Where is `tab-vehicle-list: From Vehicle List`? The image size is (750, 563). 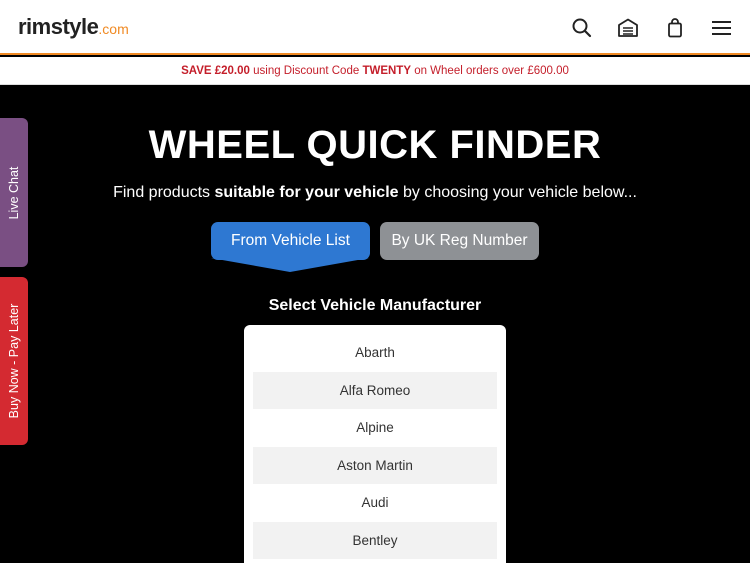 tab-vehicle-list: From Vehicle List is located at coordinates (290, 247).